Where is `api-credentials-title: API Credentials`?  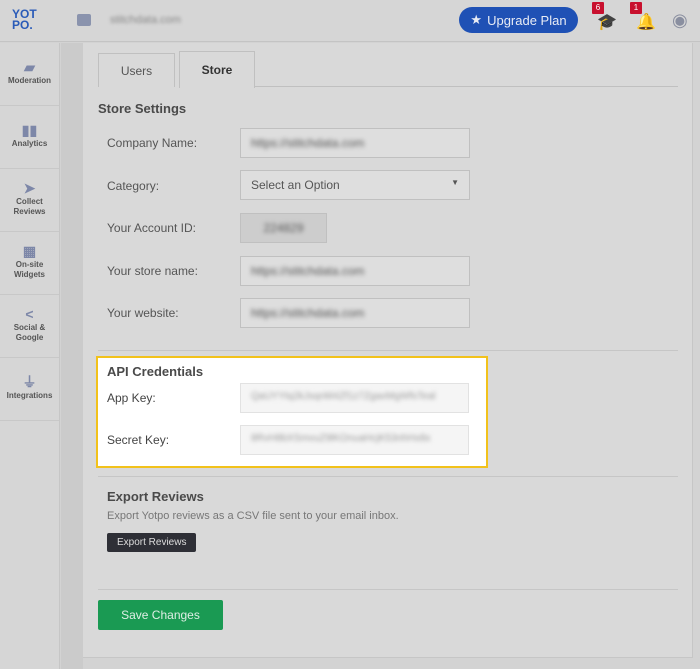 api-credentials-title: API Credentials is located at coordinates (155, 371).